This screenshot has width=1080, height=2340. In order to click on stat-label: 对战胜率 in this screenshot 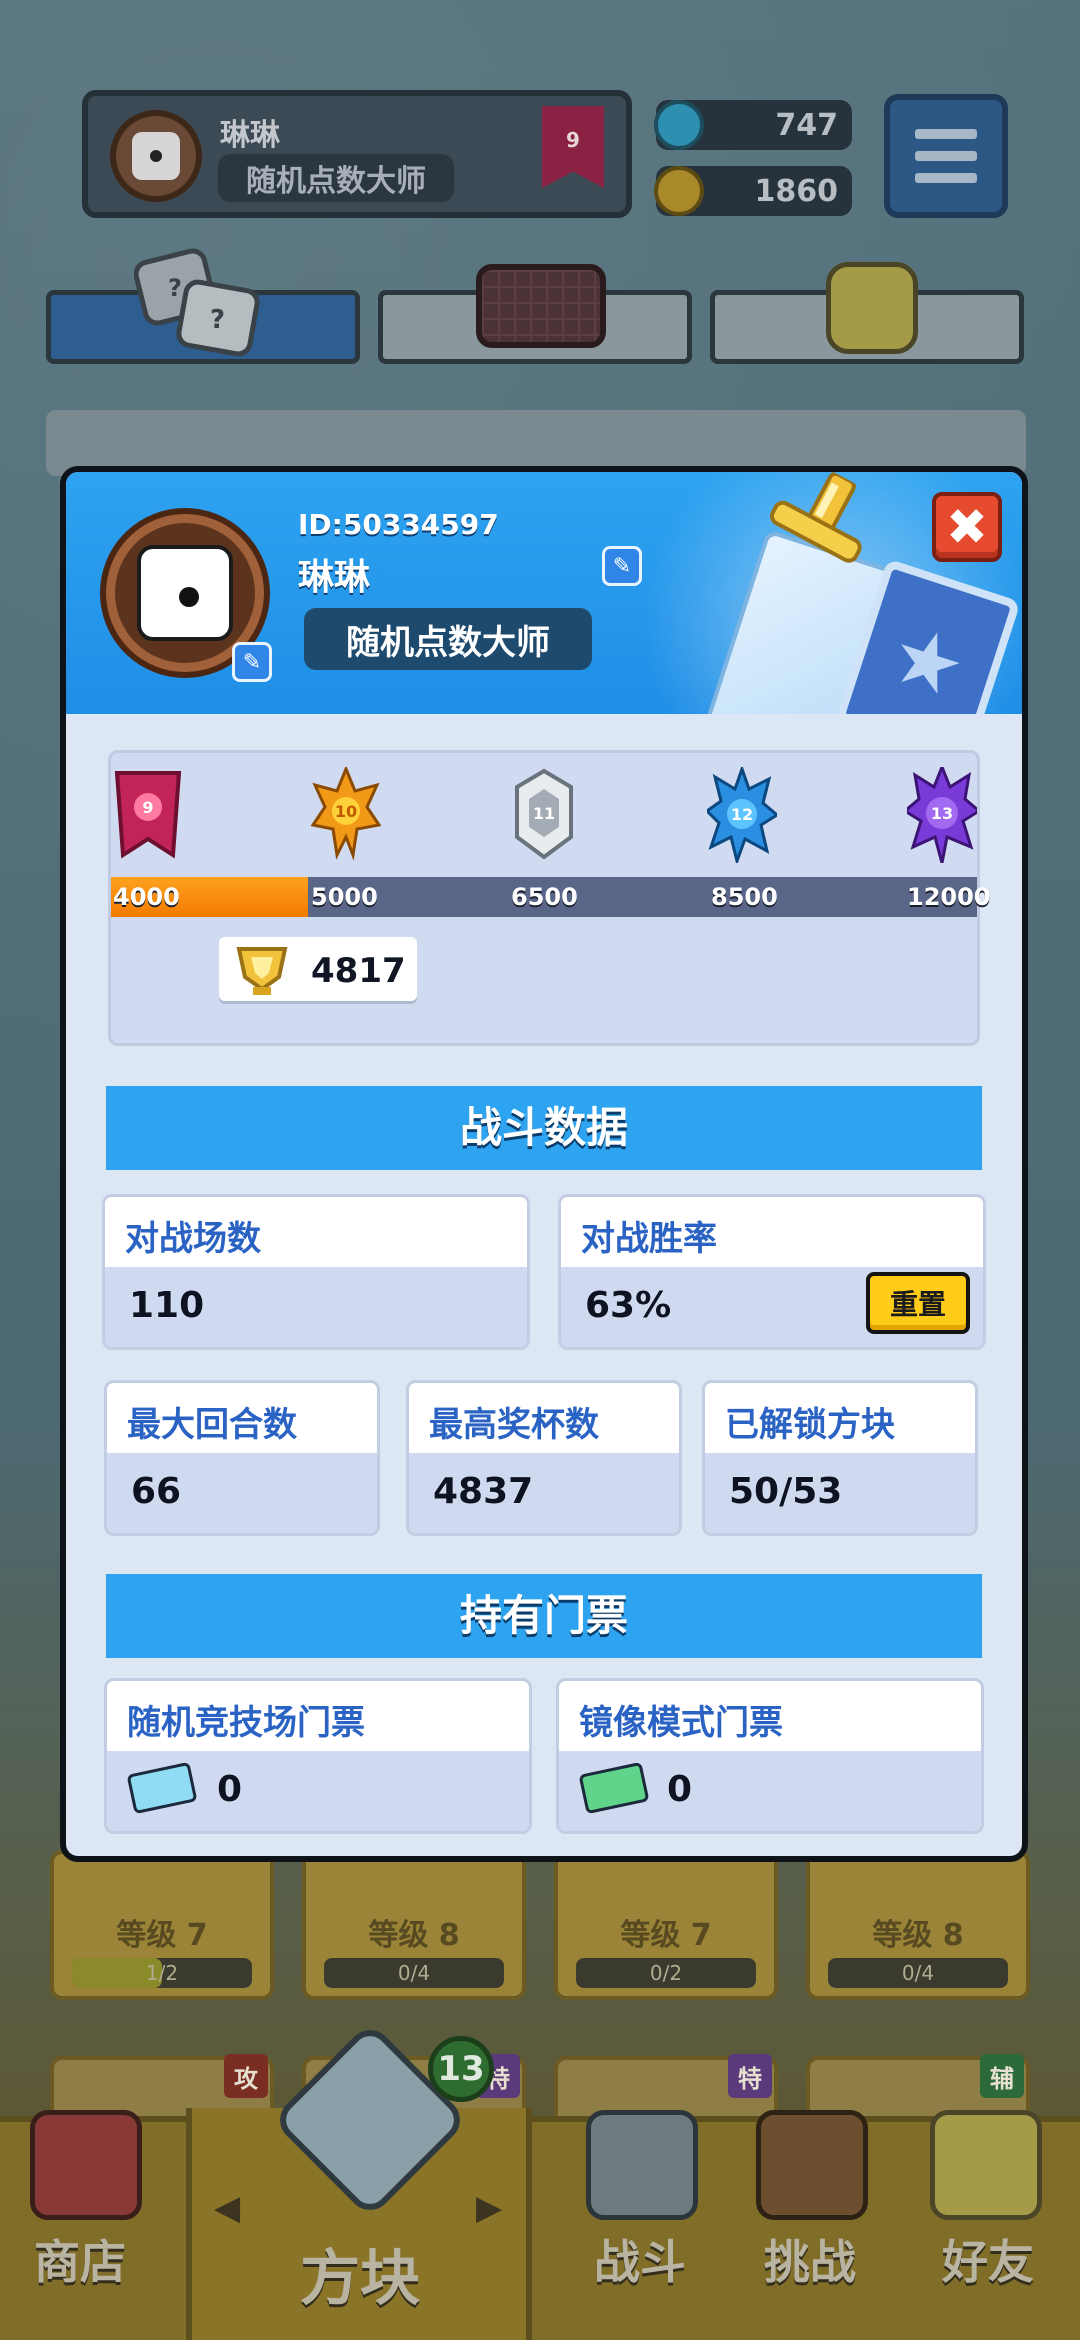, I will do `click(772, 1232)`.